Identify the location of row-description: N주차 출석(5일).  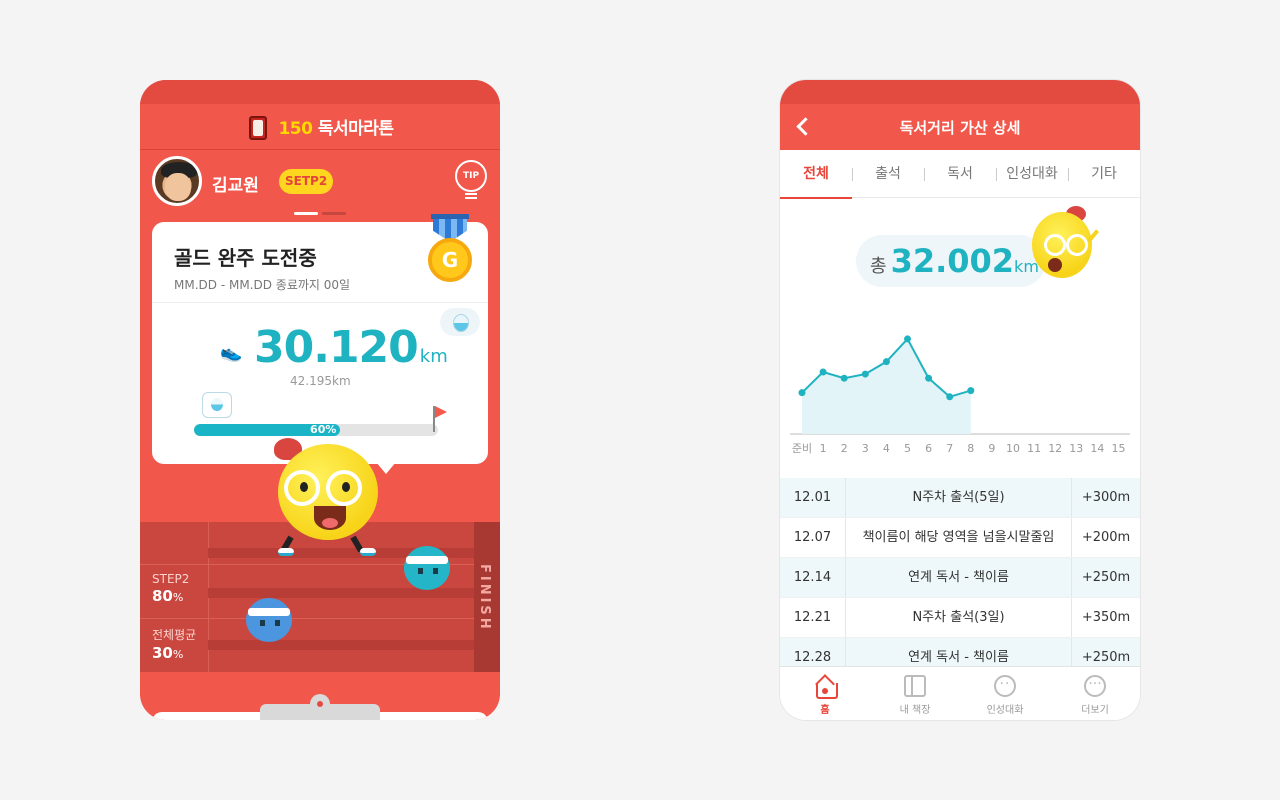
(959, 497).